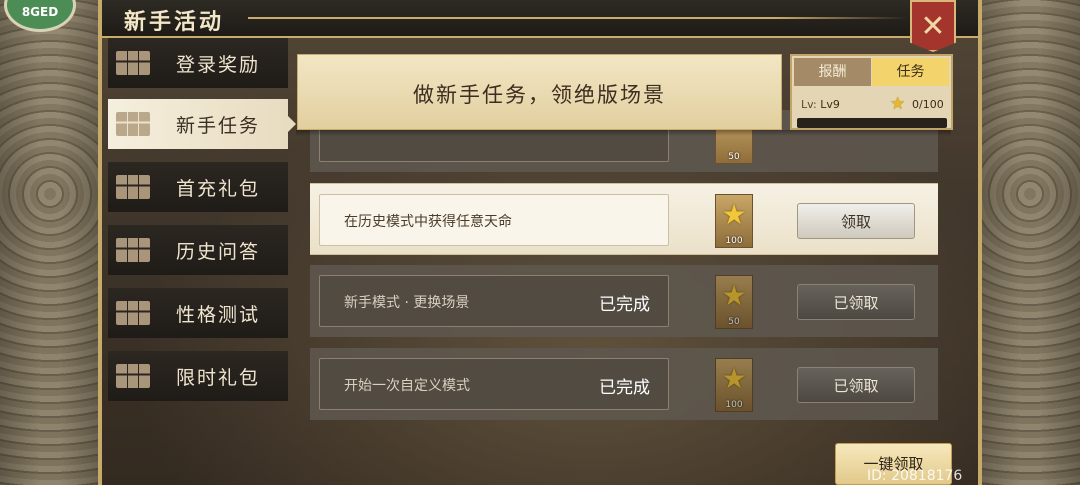 The width and height of the screenshot is (1080, 485). I want to click on close-icon: ✕, so click(933, 26).